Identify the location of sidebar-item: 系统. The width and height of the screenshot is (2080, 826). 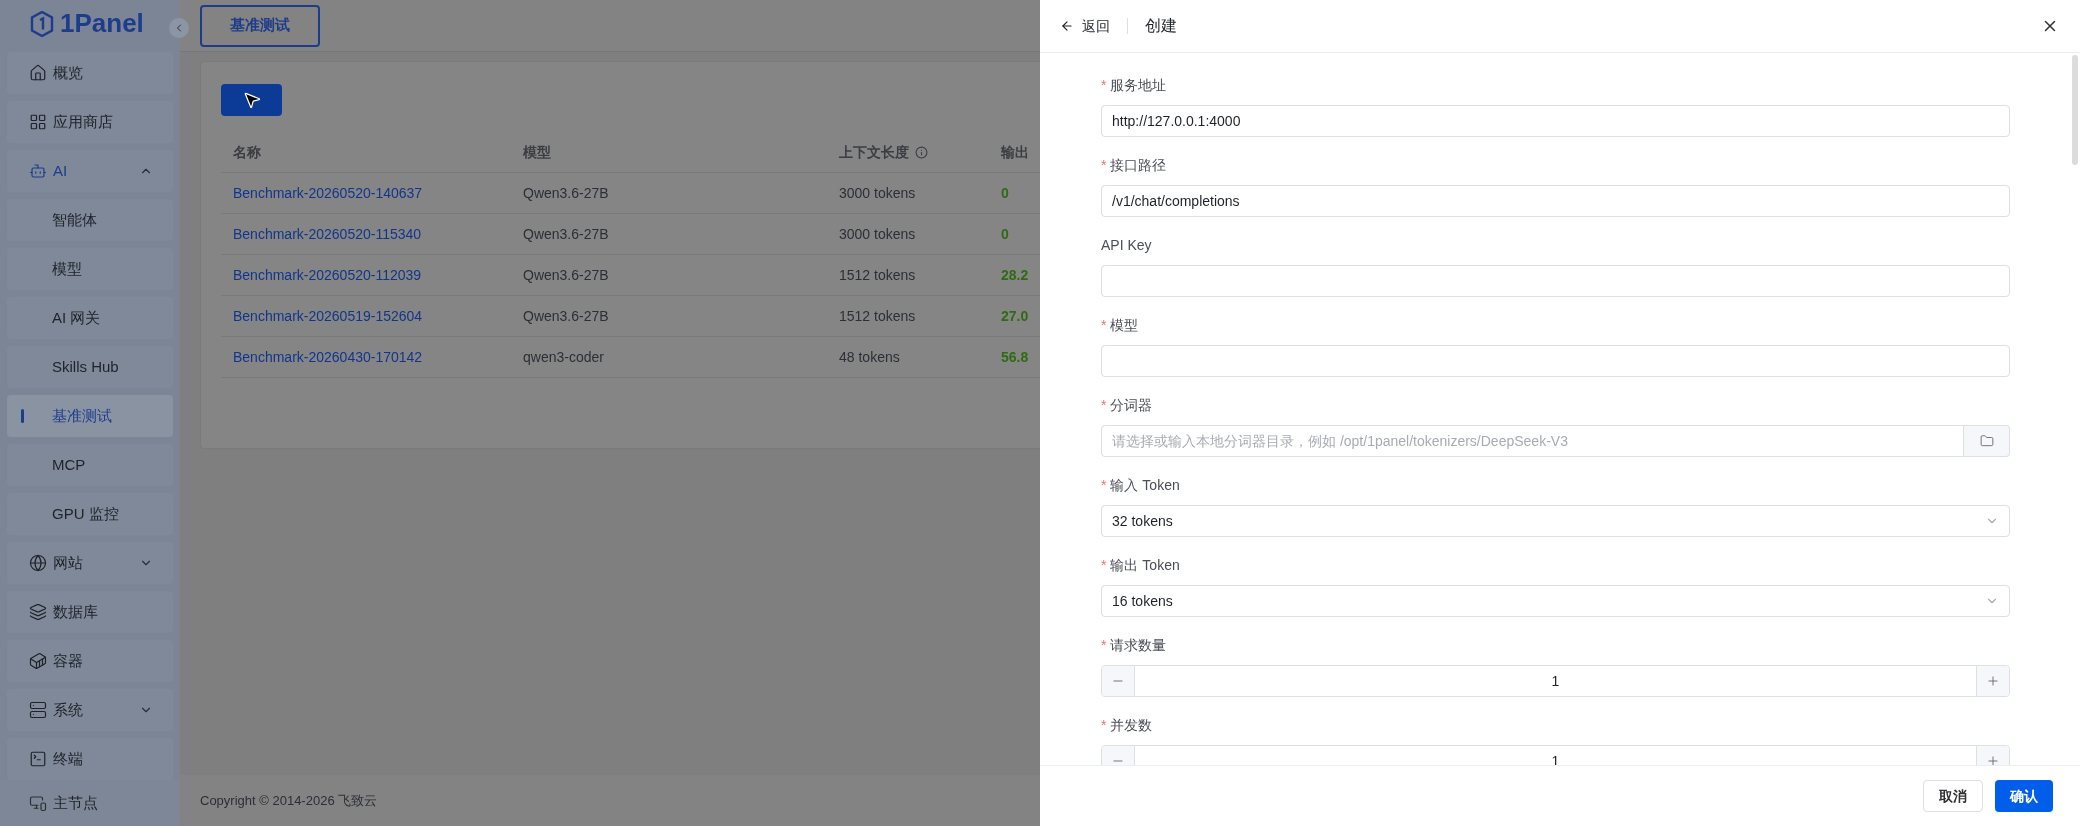
(90, 709).